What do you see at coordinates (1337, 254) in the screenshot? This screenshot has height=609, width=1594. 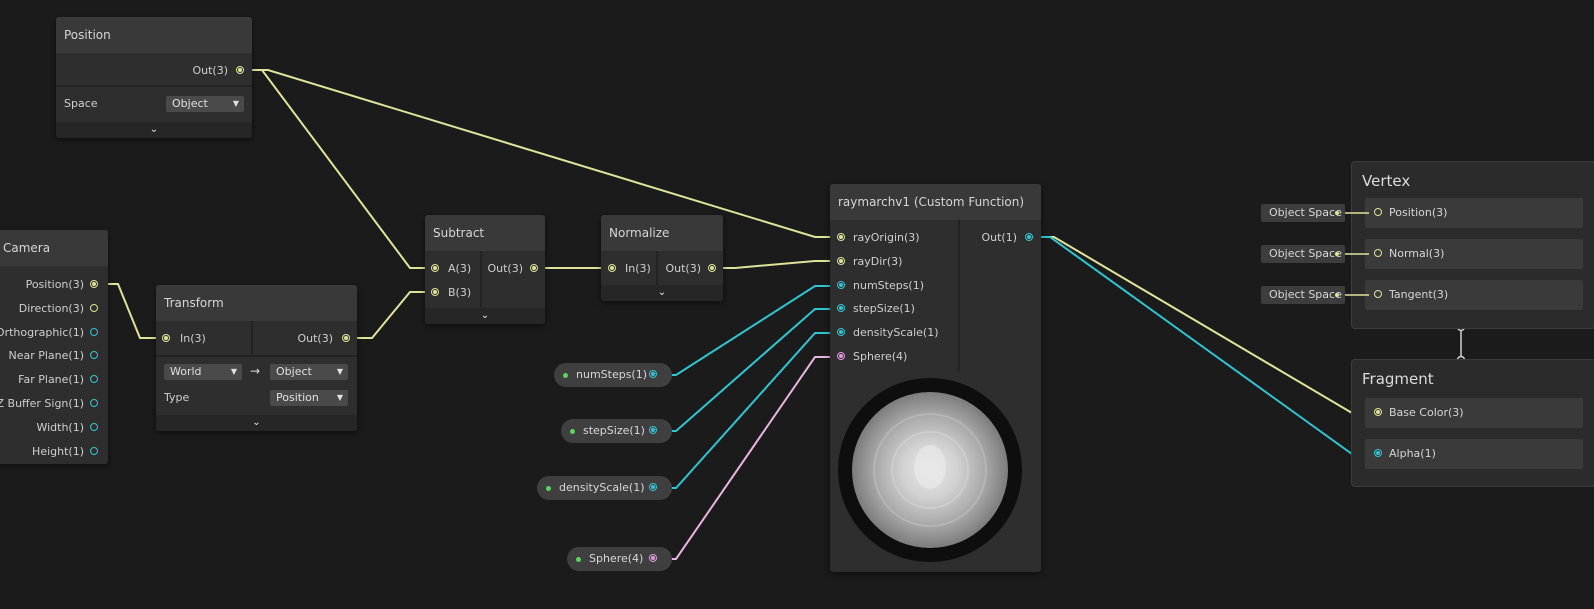 I see `space-dot` at bounding box center [1337, 254].